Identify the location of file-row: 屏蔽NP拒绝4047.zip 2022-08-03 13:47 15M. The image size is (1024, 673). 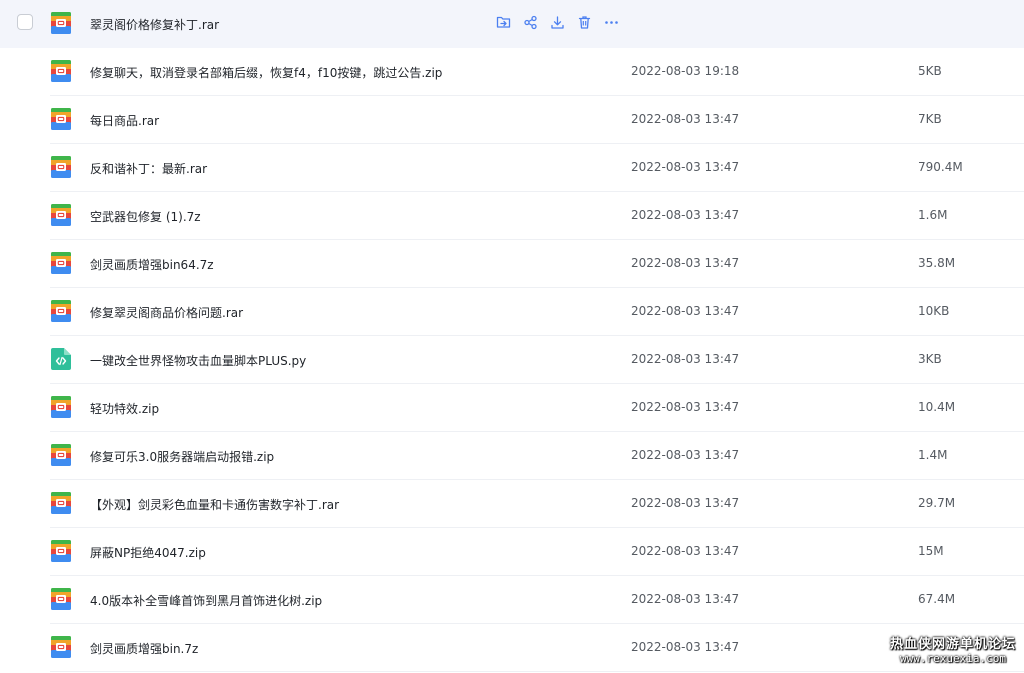
(512, 552).